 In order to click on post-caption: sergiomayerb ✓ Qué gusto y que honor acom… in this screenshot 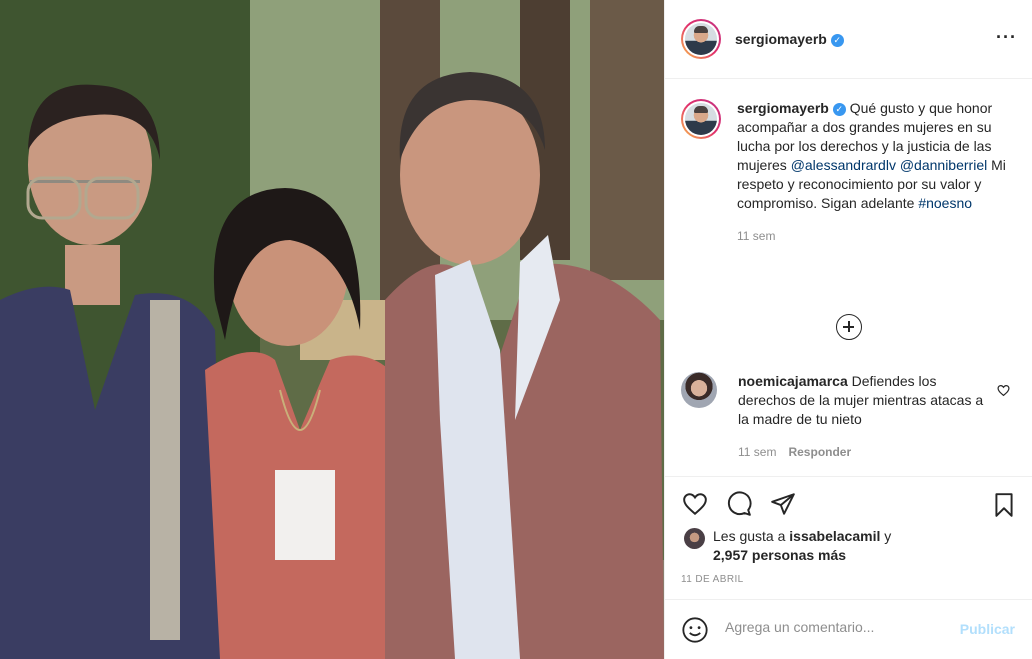, I will do `click(851, 172)`.